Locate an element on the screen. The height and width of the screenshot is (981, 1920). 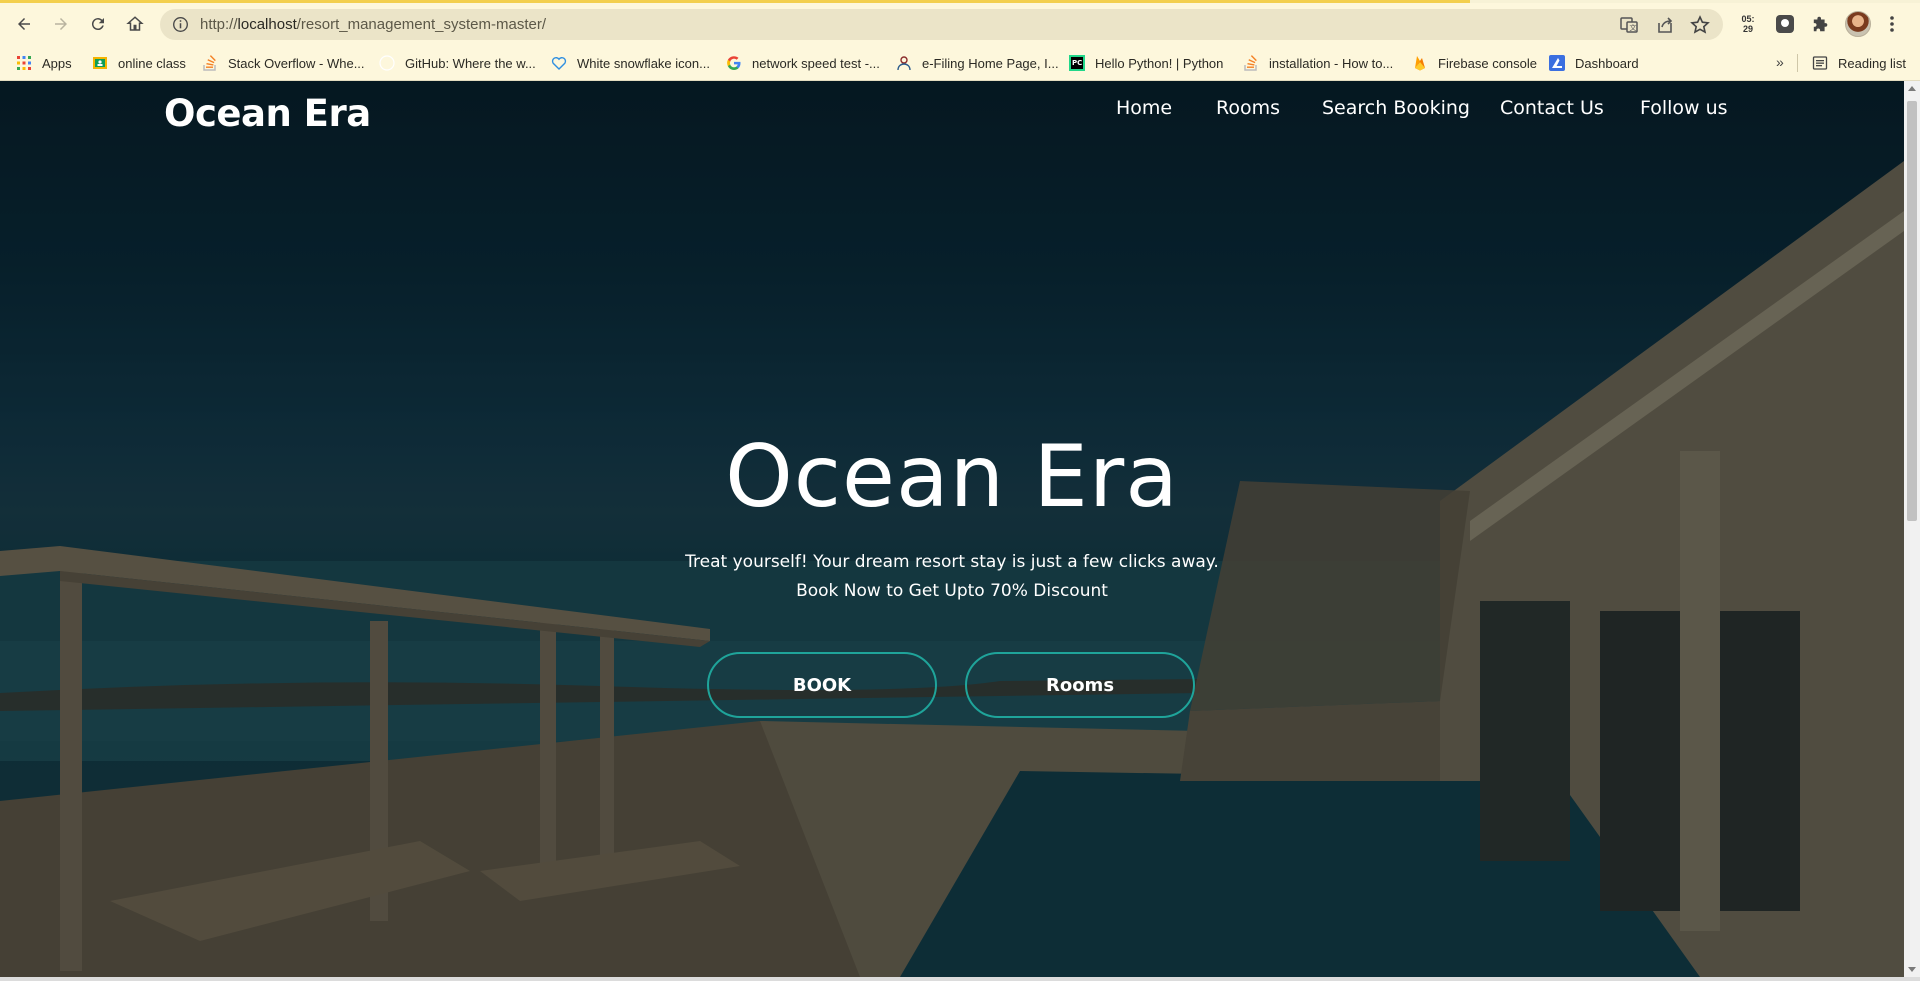
bookmark-label: Hello Python! | Python is located at coordinates (1159, 63).